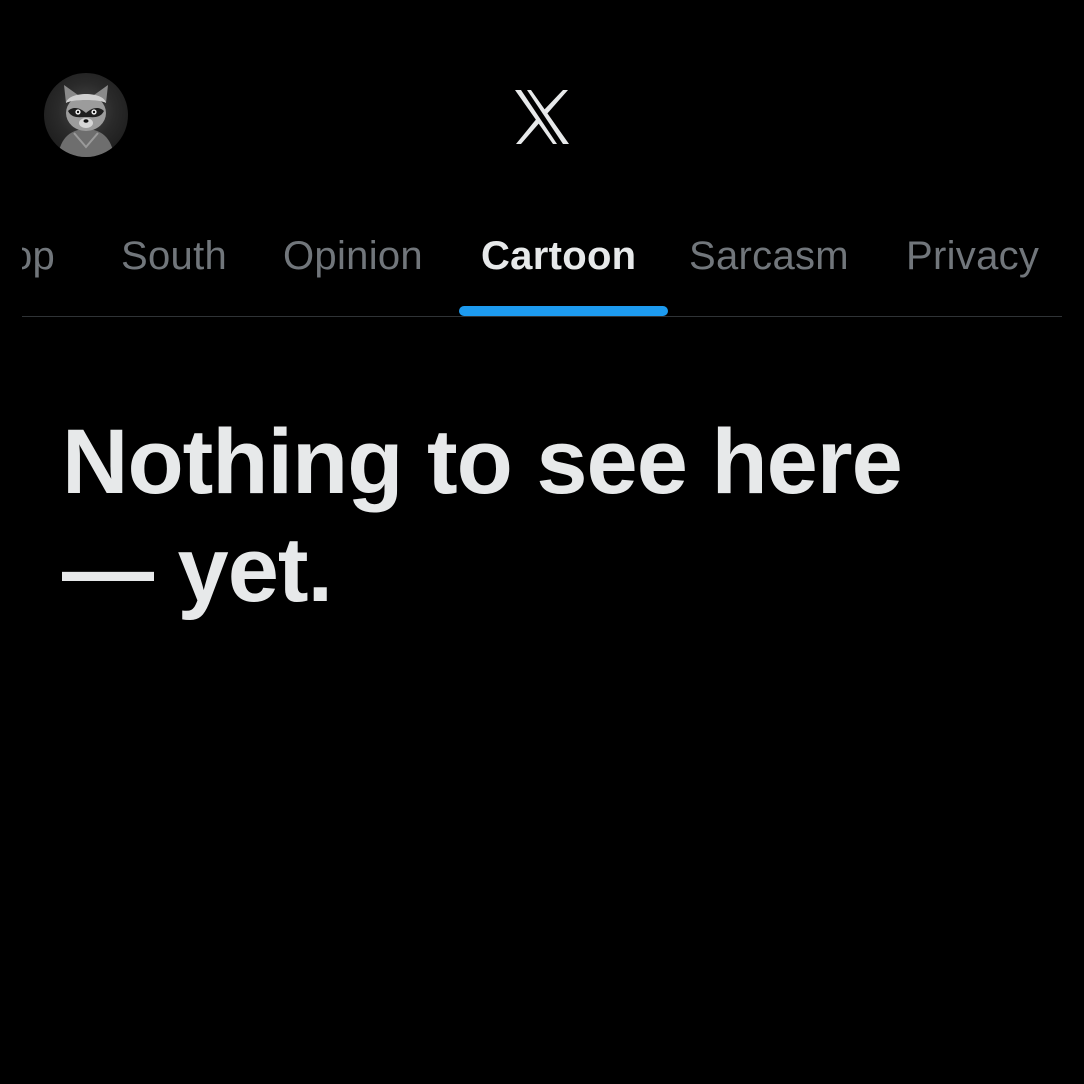 This screenshot has height=1084, width=1084. I want to click on x-logo-icon-glyph, so click(542, 117).